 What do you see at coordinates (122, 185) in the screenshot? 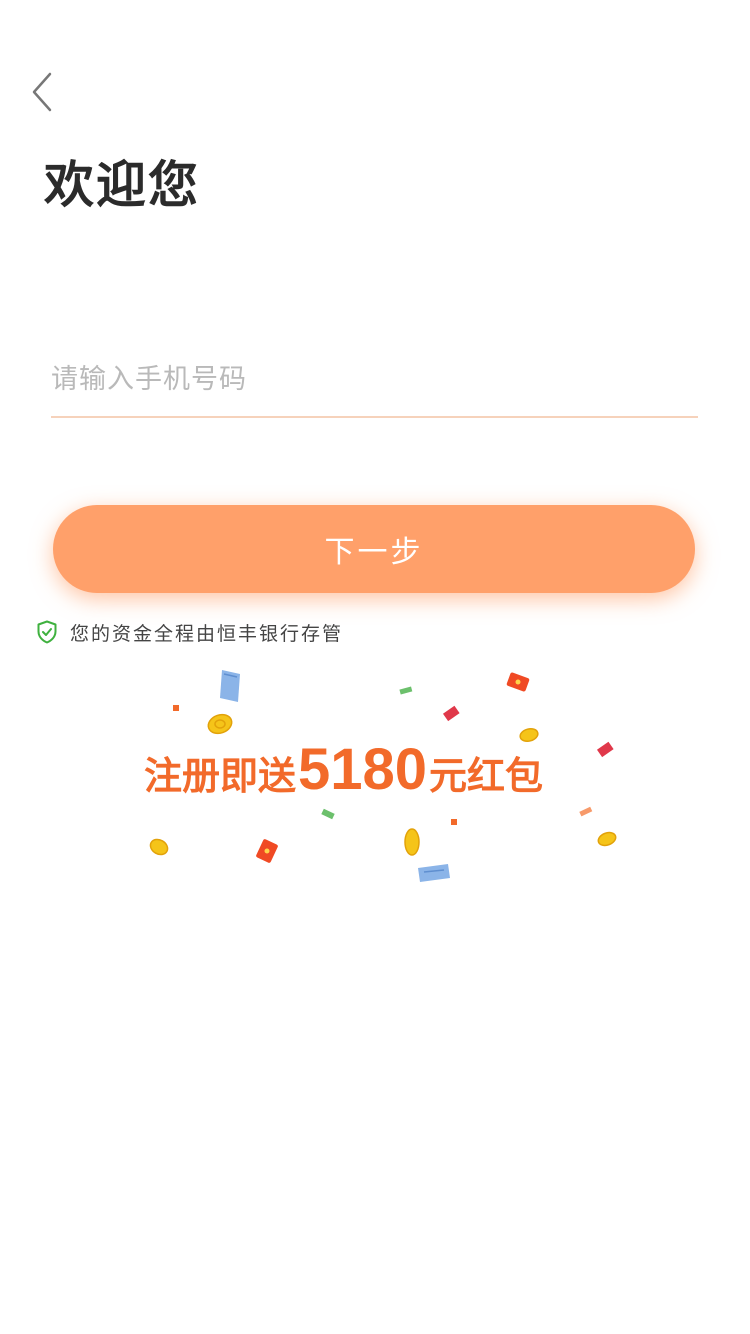
I see `page-title: 欢迎您` at bounding box center [122, 185].